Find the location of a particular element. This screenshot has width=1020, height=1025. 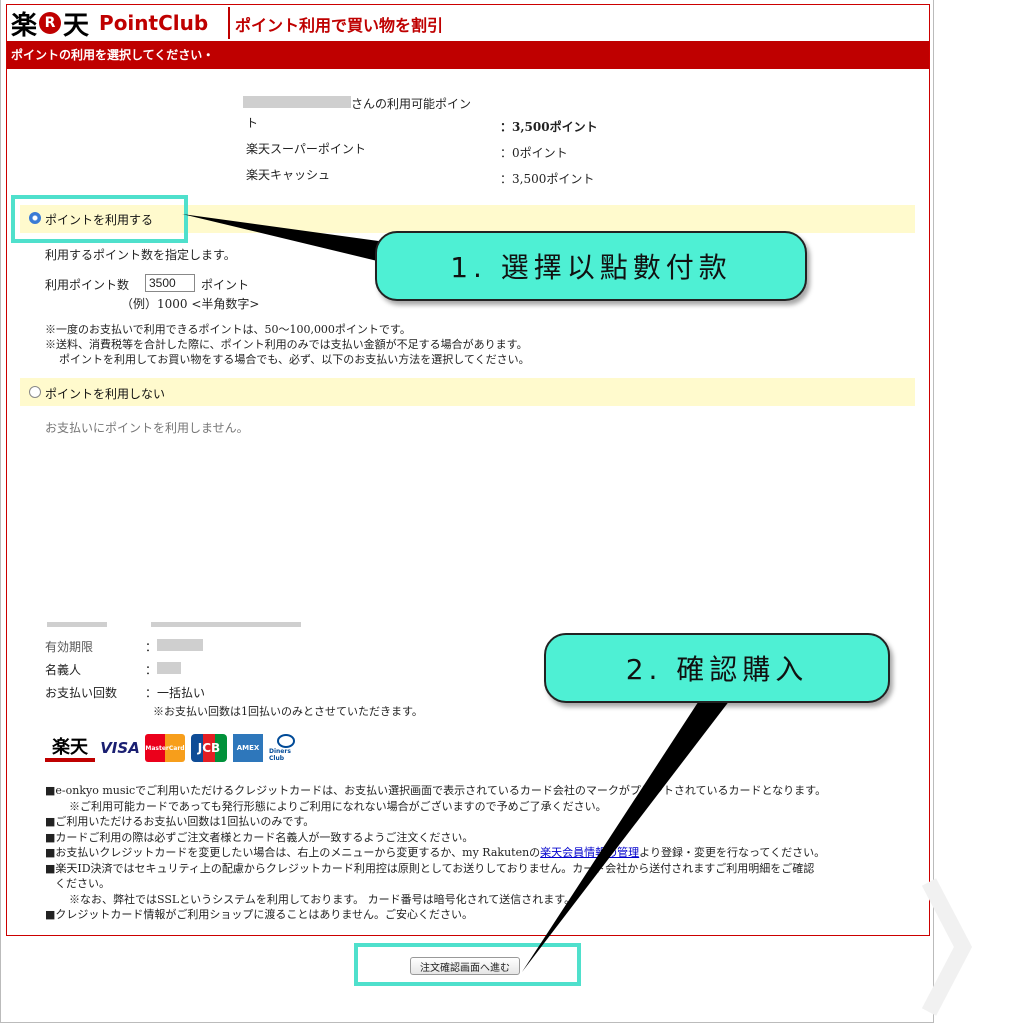

callout-step2: 2. 確認購入 is located at coordinates (717, 668).